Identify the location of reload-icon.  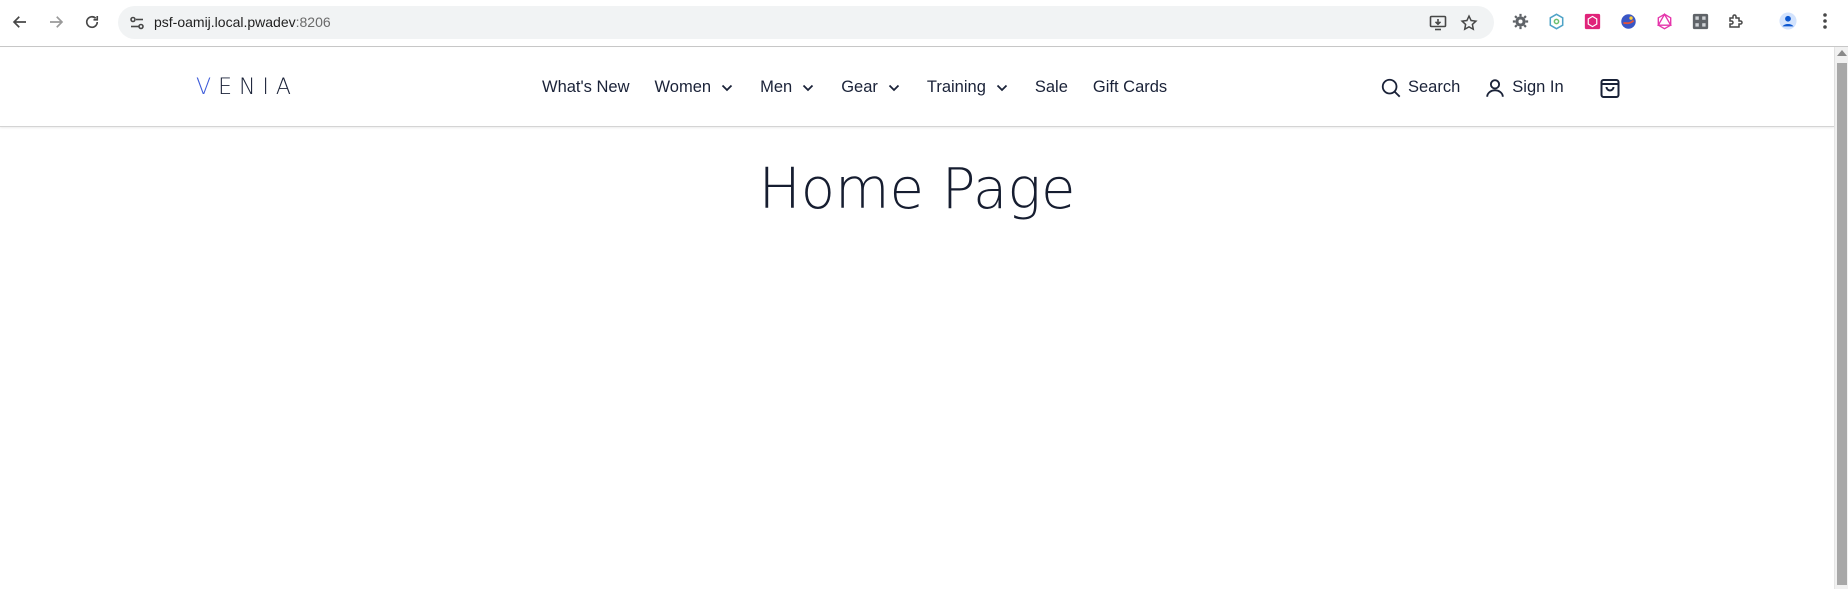
(92, 22).